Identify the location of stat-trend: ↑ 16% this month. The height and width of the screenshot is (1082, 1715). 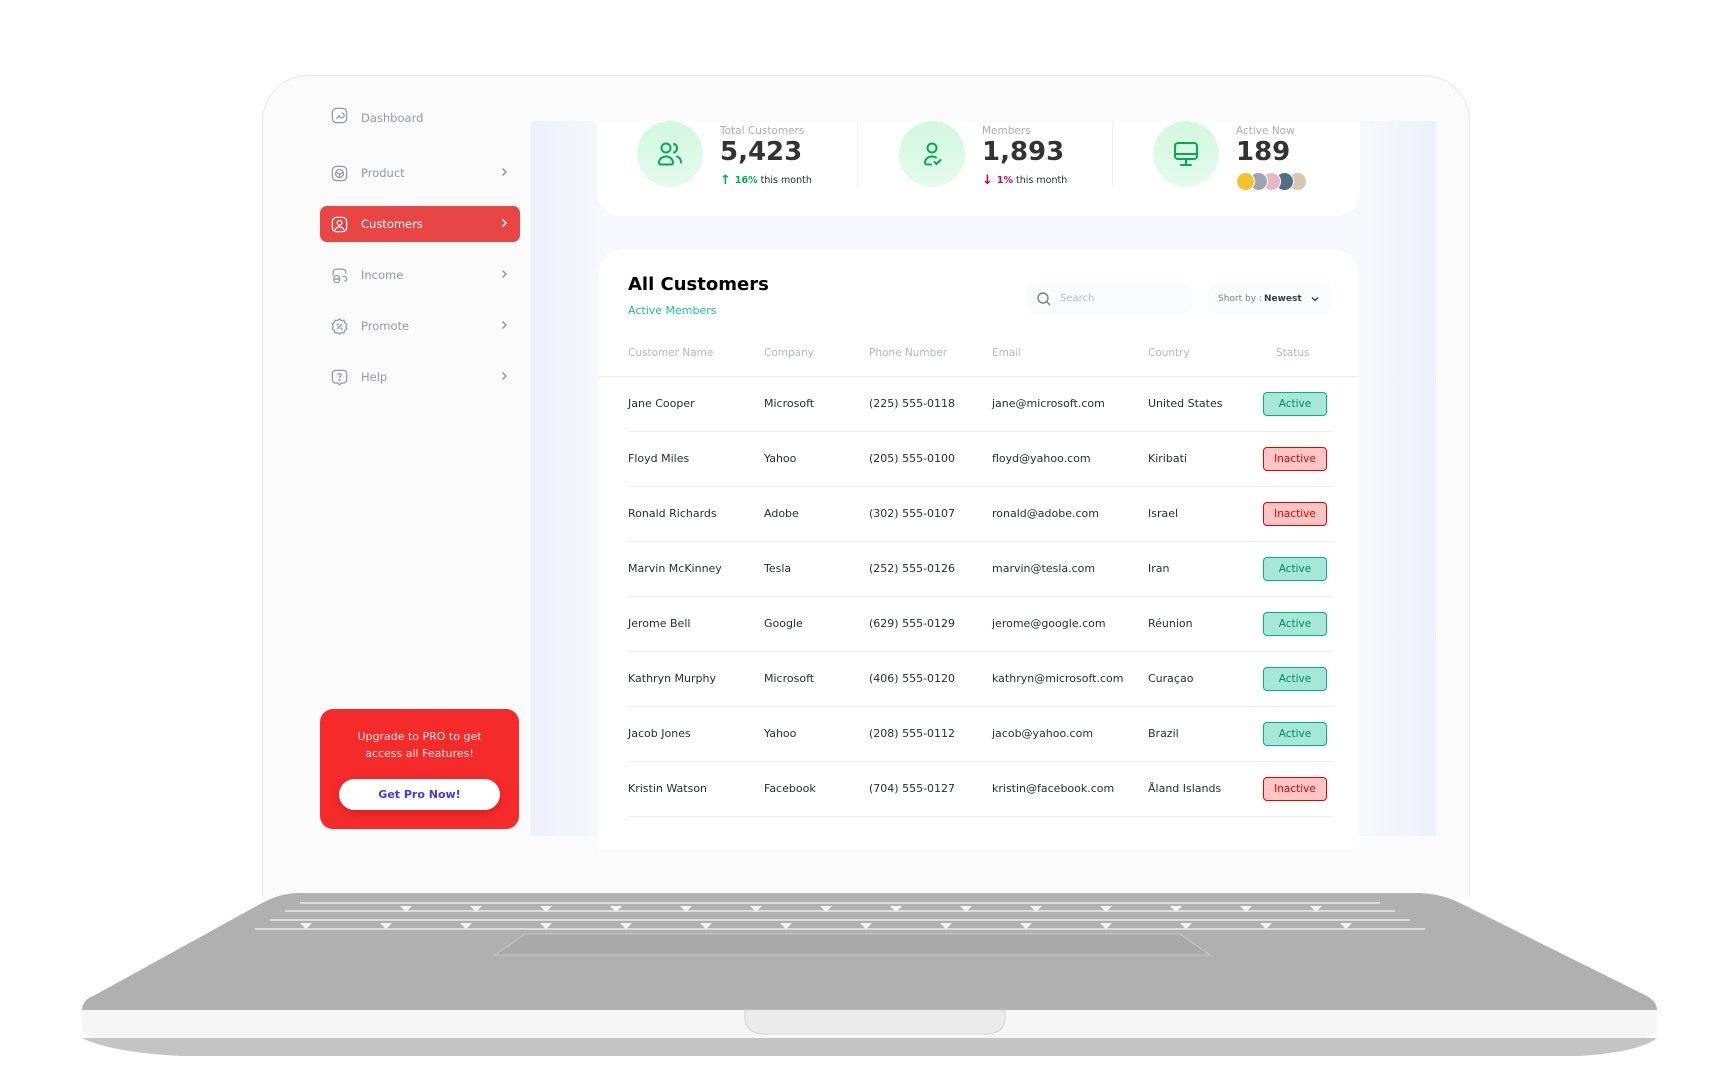
(766, 180).